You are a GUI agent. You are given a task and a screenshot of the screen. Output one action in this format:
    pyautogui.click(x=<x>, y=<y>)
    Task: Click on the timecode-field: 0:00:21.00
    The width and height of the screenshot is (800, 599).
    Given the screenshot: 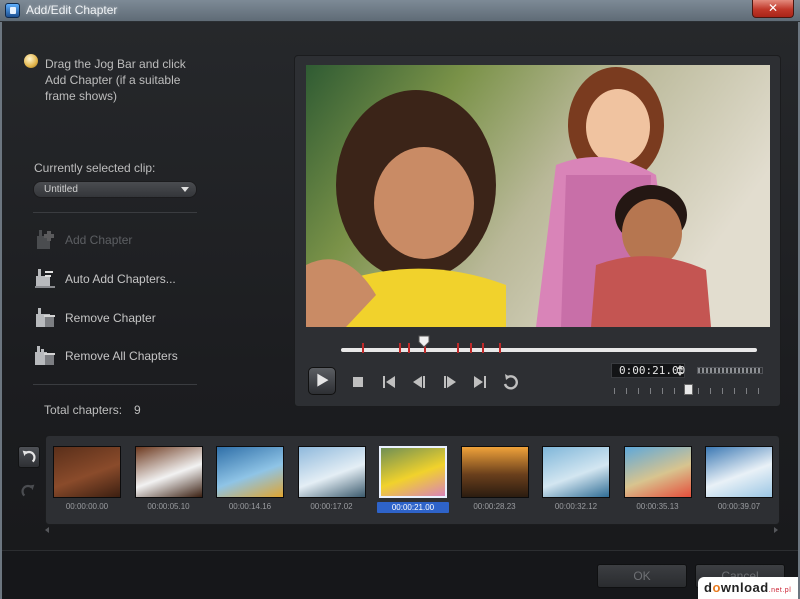 What is the action you would take?
    pyautogui.click(x=648, y=370)
    